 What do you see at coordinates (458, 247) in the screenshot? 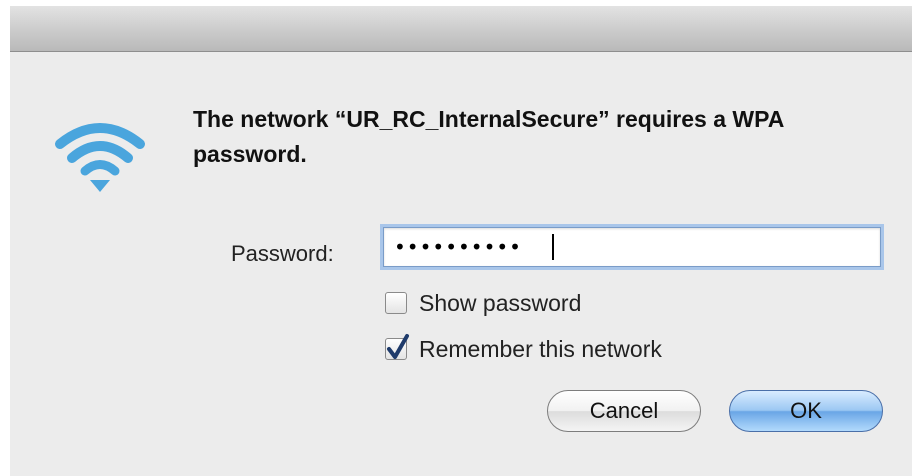
I see `password-masked-value: ••••••••••` at bounding box center [458, 247].